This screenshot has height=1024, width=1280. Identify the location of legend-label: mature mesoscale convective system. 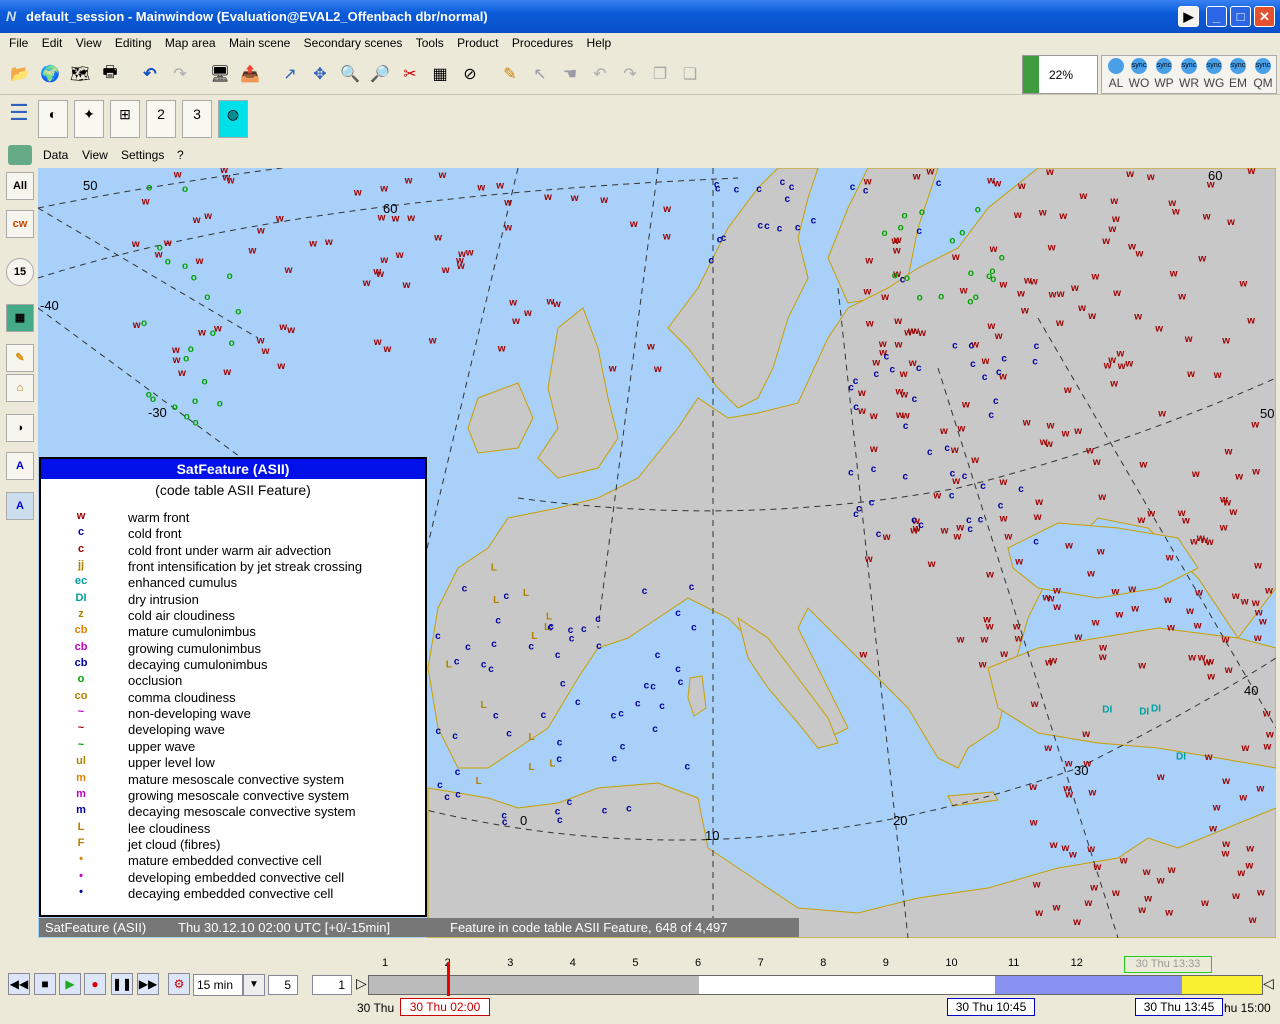
(236, 779).